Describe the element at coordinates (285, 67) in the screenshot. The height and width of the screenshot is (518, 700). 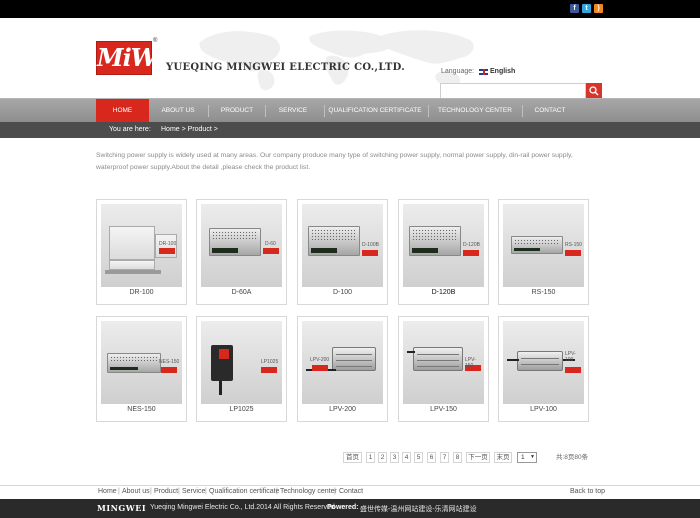
I see `company-name: YUEQING MINGWEI ELECTRIC CO.,LTD.` at that location.